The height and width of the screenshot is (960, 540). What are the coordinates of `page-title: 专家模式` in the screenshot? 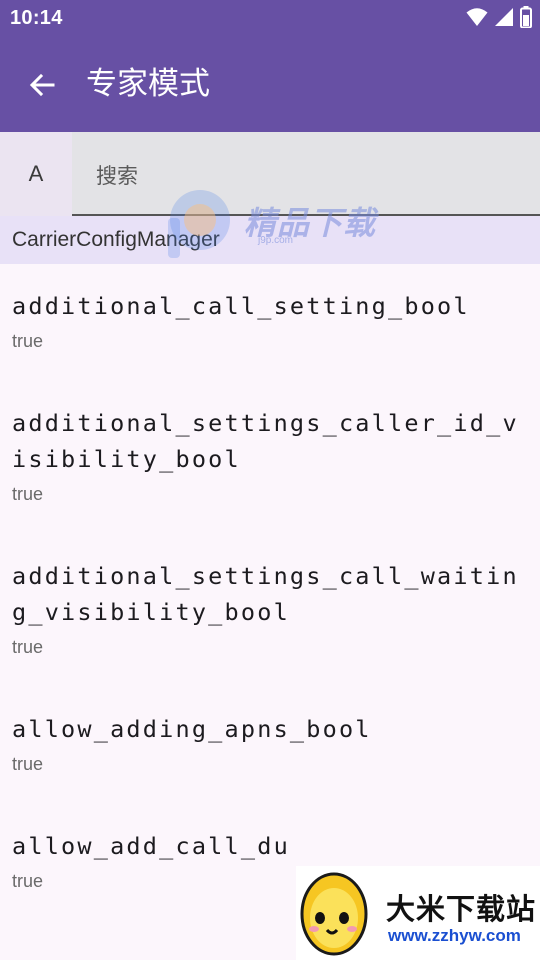 It's located at (148, 84).